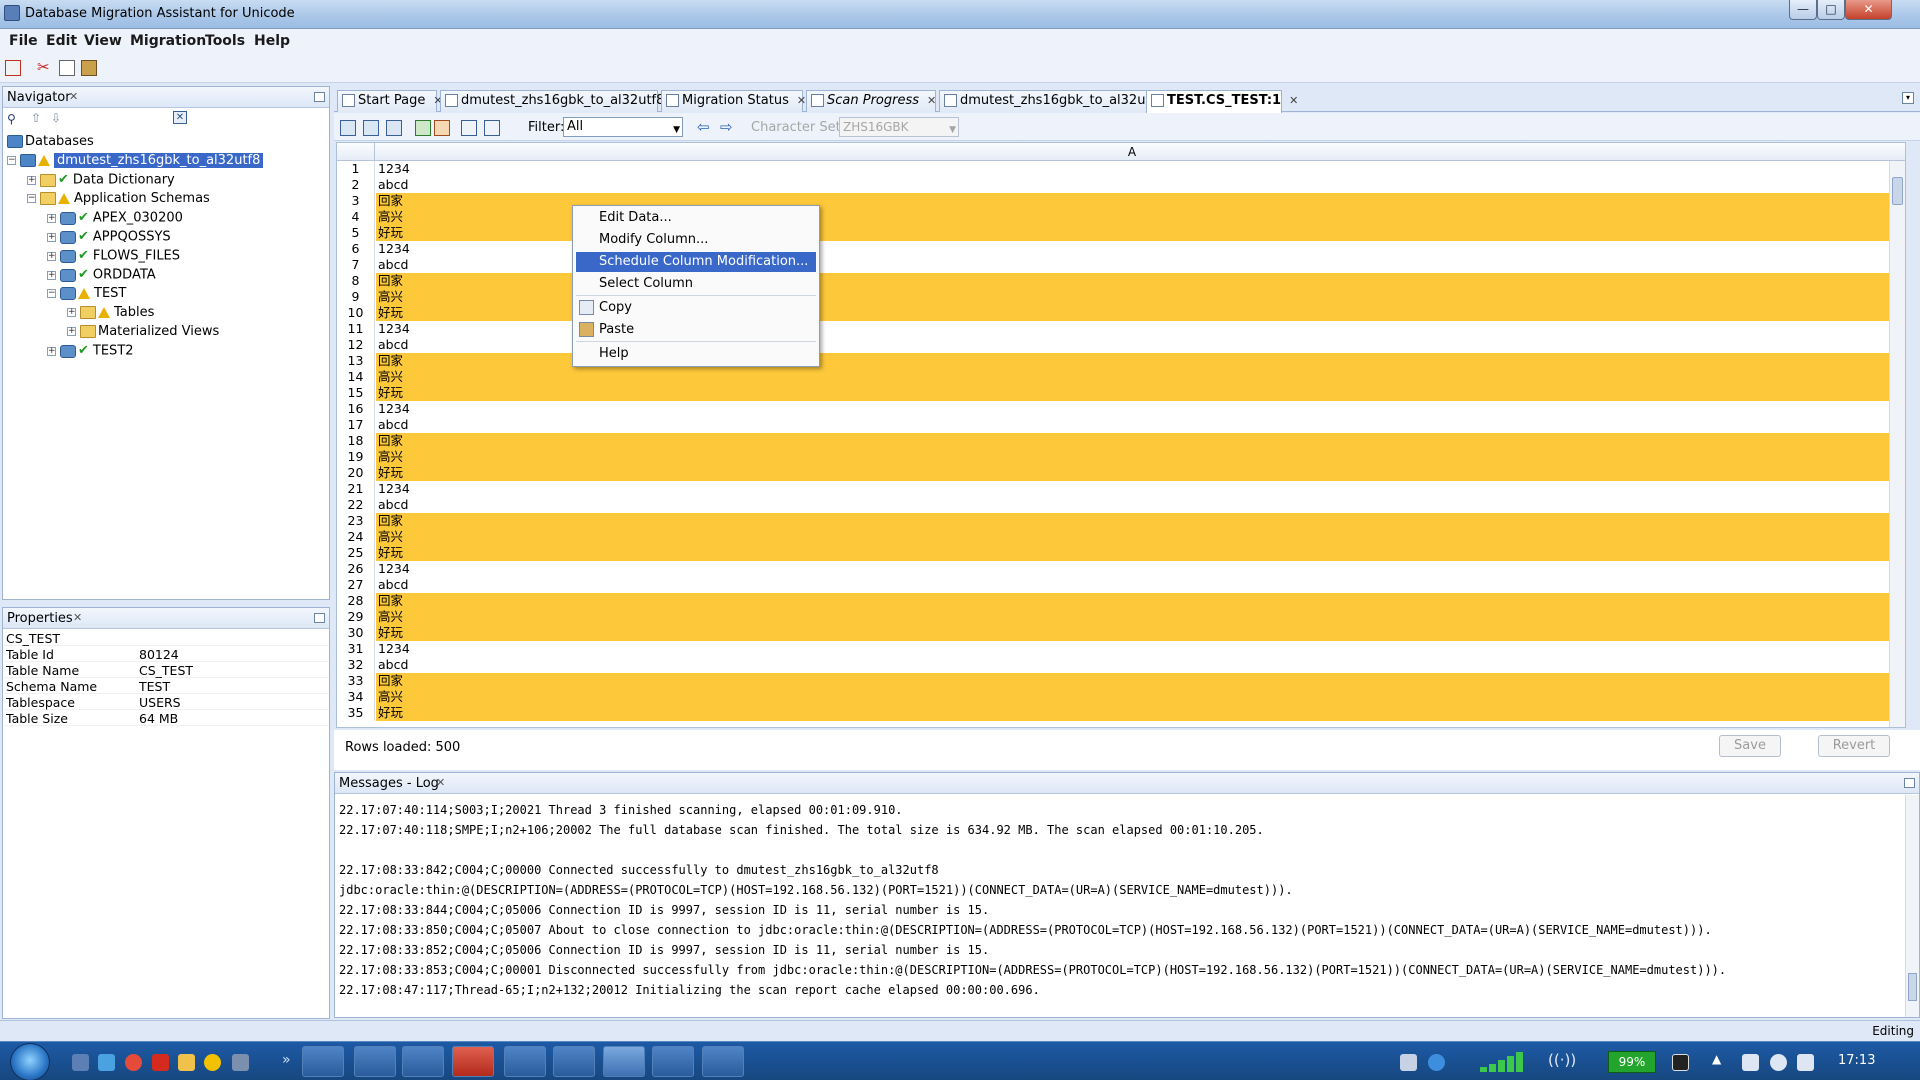 The width and height of the screenshot is (1920, 1080). I want to click on network-icon, so click(1778, 1062).